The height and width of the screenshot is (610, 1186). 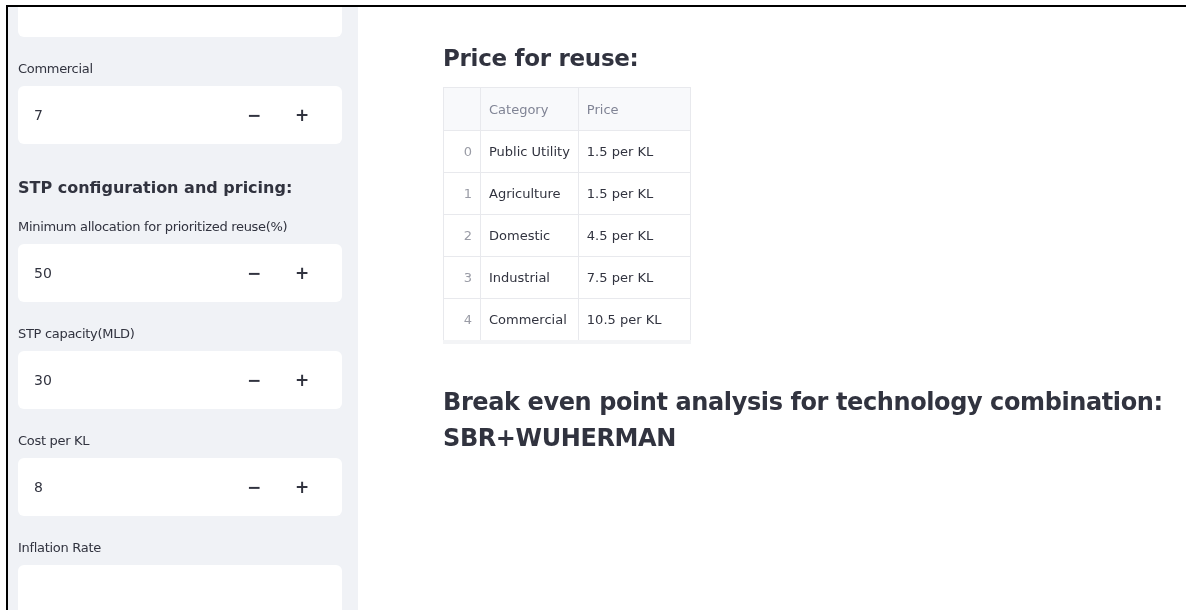 What do you see at coordinates (462, 151) in the screenshot?
I see `row-index: 0` at bounding box center [462, 151].